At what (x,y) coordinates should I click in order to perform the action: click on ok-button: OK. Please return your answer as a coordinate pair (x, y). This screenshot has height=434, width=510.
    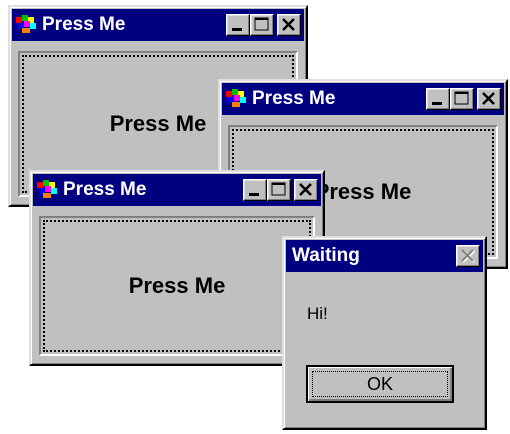
    Looking at the image, I should click on (380, 384).